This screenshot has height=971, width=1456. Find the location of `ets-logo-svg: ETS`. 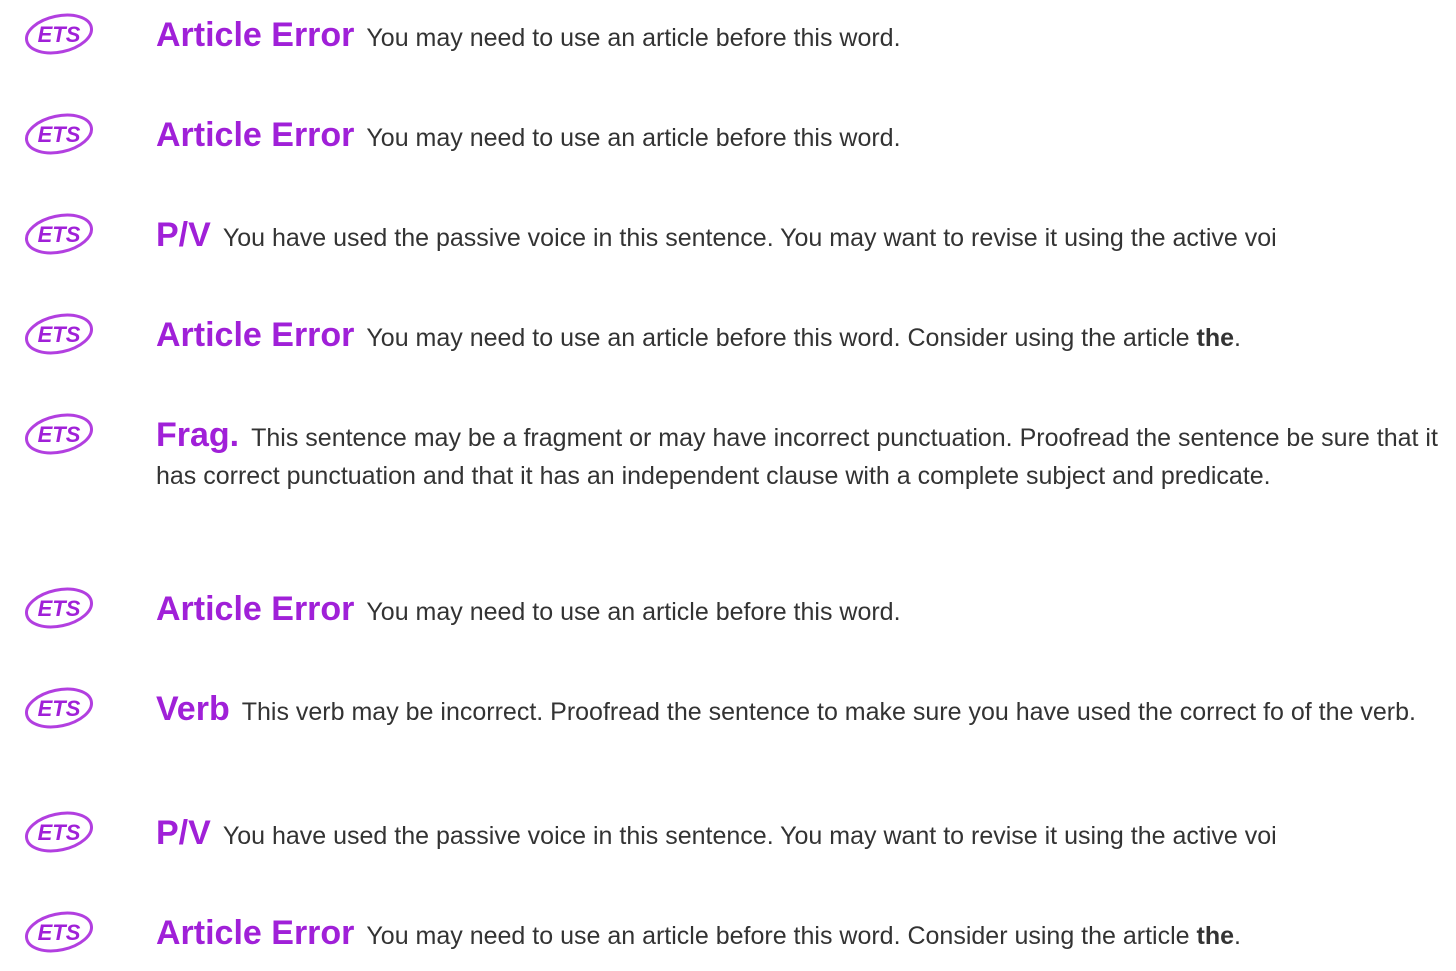

ets-logo-svg: ETS is located at coordinates (59, 34).